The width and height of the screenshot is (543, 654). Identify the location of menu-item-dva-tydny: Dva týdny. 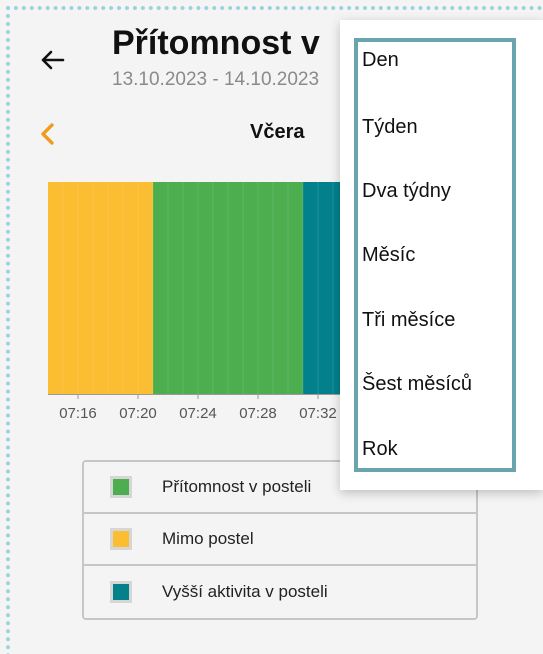
(406, 191).